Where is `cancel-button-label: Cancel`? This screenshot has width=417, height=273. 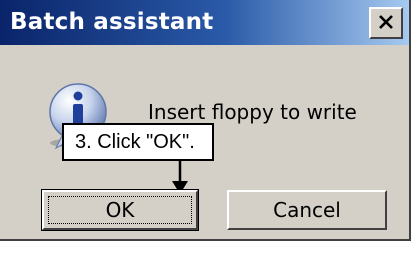
cancel-button-label: Cancel is located at coordinates (307, 210).